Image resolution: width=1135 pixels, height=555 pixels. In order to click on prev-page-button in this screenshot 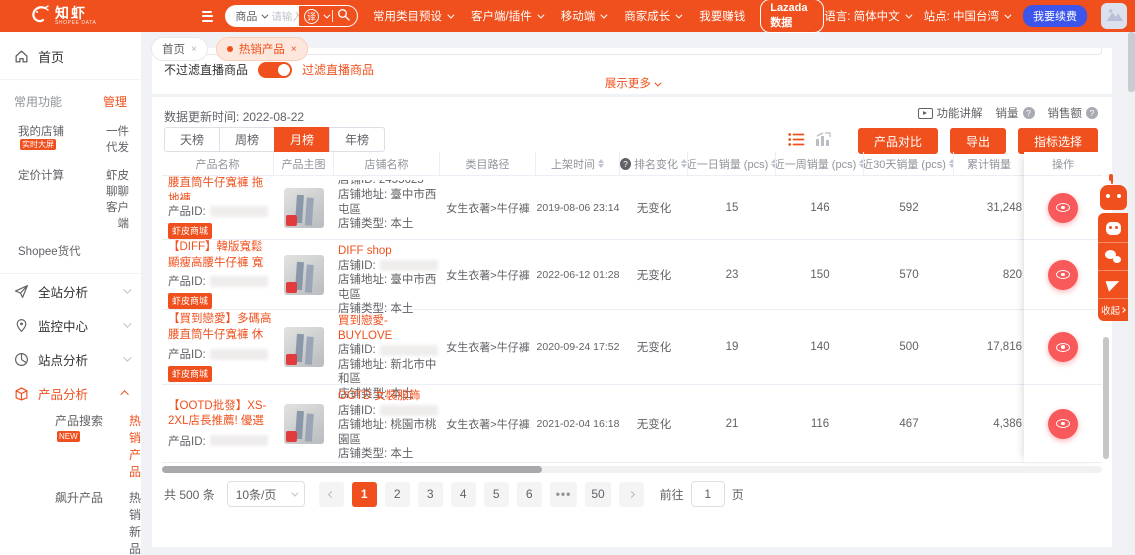, I will do `click(331, 494)`.